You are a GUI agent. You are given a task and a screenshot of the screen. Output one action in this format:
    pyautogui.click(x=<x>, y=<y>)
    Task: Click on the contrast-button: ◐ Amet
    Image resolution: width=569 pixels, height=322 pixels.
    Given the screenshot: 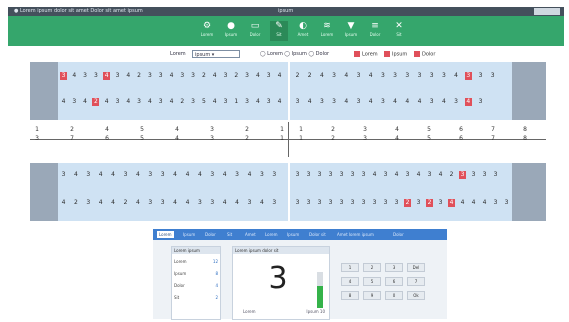 What is the action you would take?
    pyautogui.click(x=303, y=31)
    